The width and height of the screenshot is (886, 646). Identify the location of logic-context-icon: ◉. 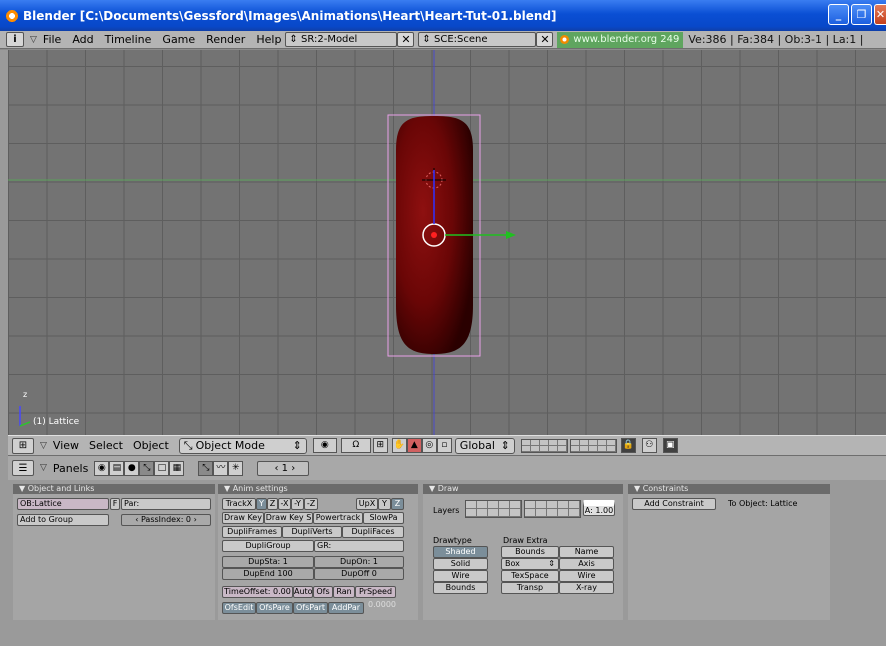
(102, 468).